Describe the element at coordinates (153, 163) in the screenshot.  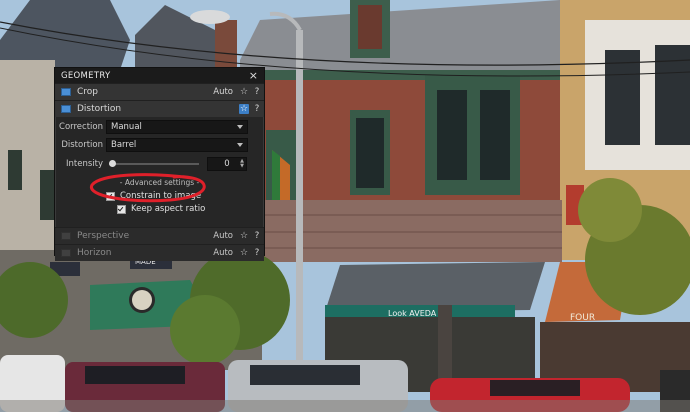
I see `intensity-slider` at that location.